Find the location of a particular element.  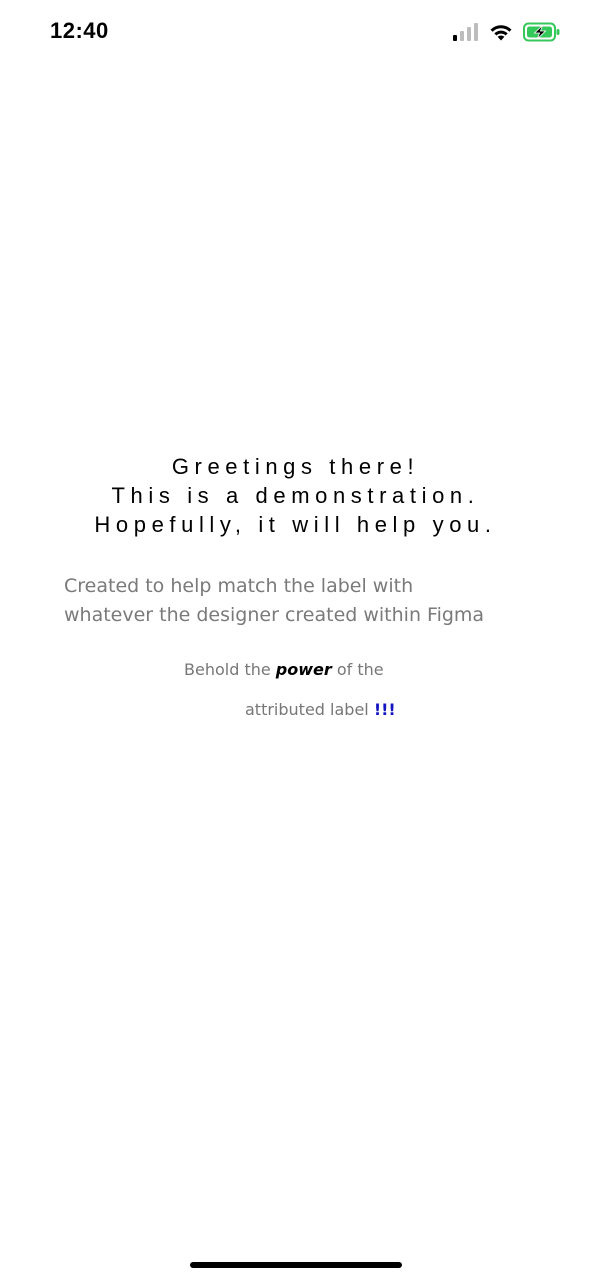

greeting-line: This is a demonstration. is located at coordinates (295, 495).